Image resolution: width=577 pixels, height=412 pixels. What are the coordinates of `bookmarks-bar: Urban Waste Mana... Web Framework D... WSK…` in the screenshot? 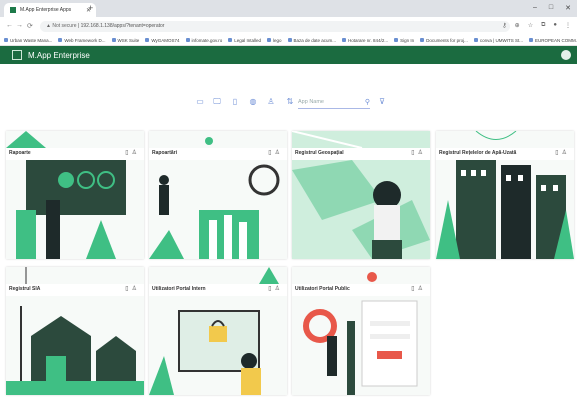 It's located at (288, 40).